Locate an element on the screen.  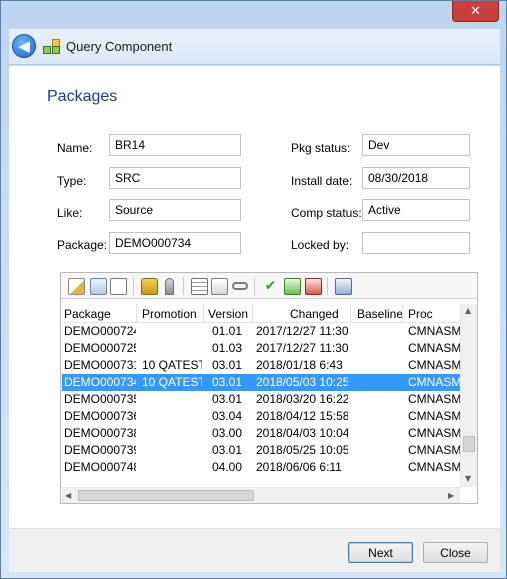
table-row: DEMO000724 01.01 2017/12/27 11:30 CMNASM is located at coordinates (261, 331).